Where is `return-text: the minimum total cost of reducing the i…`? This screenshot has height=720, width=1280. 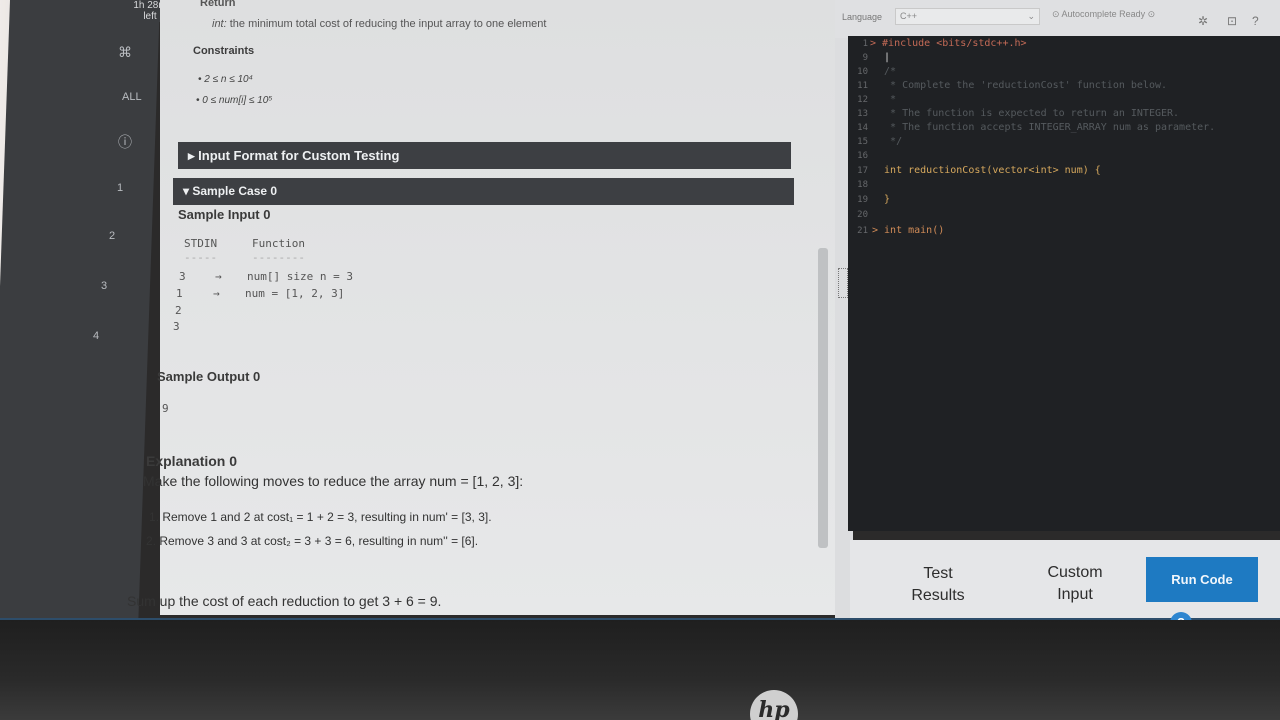
return-text: the minimum total cost of reducing the i… is located at coordinates (388, 24).